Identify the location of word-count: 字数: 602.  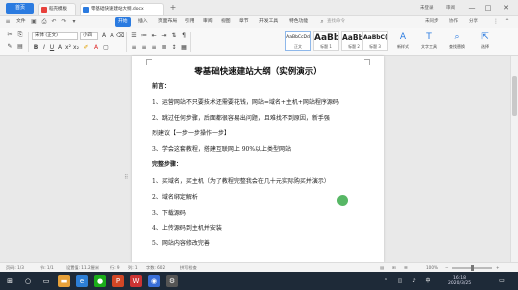
(155, 268).